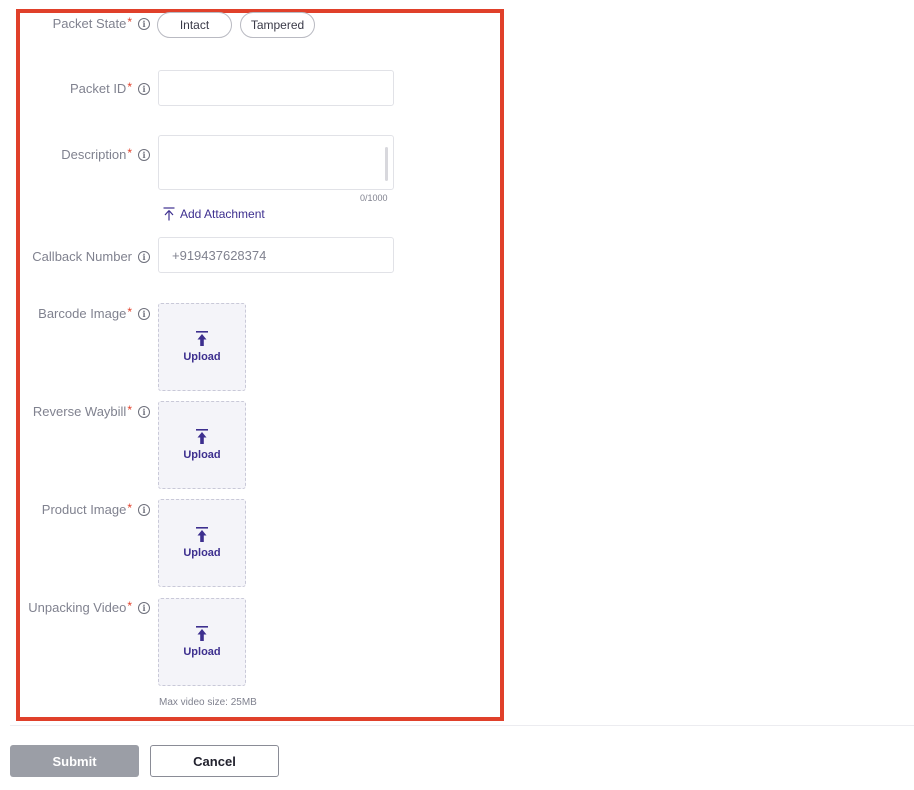 The height and width of the screenshot is (790, 914). I want to click on packet-state-label-text: Packet State, so click(89, 23).